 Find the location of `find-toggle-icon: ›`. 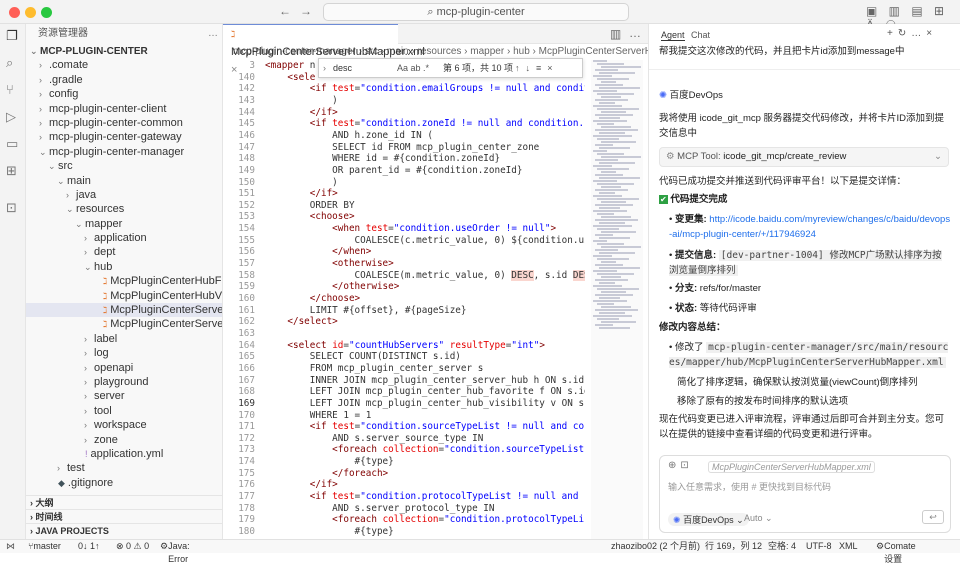

find-toggle-icon: › is located at coordinates (324, 68).